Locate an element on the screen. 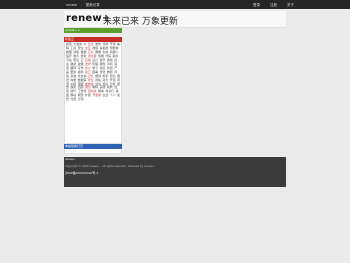  tag-link: 安全 is located at coordinates (91, 80).